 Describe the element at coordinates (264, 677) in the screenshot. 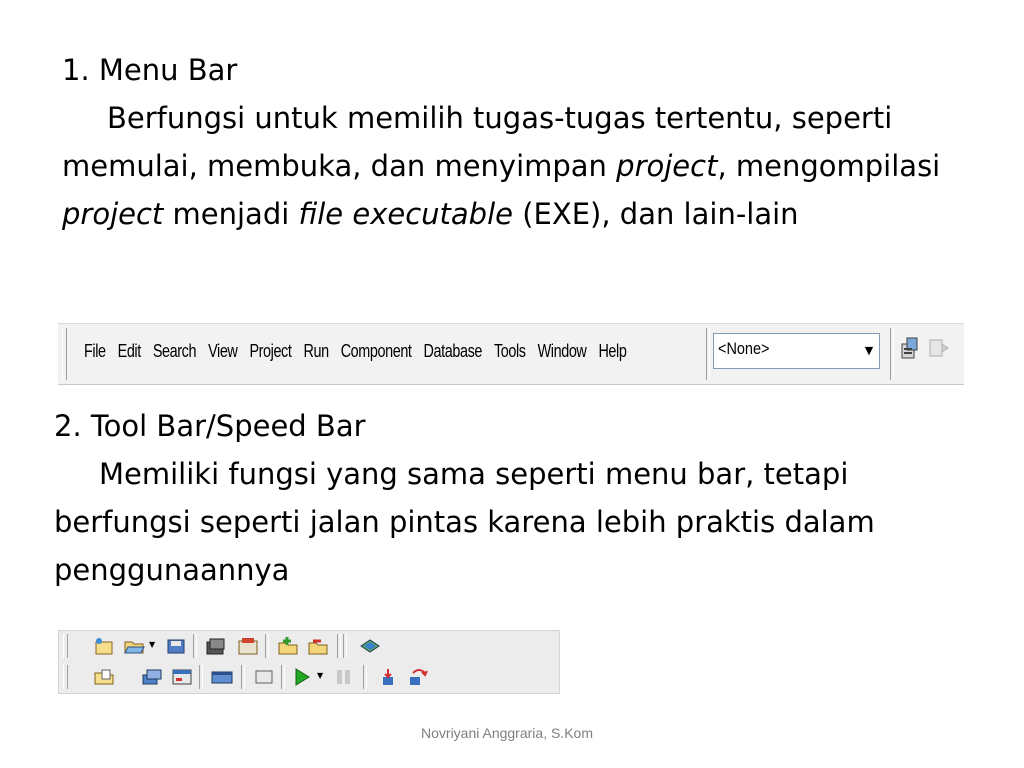

I see `new-form-icon` at that location.